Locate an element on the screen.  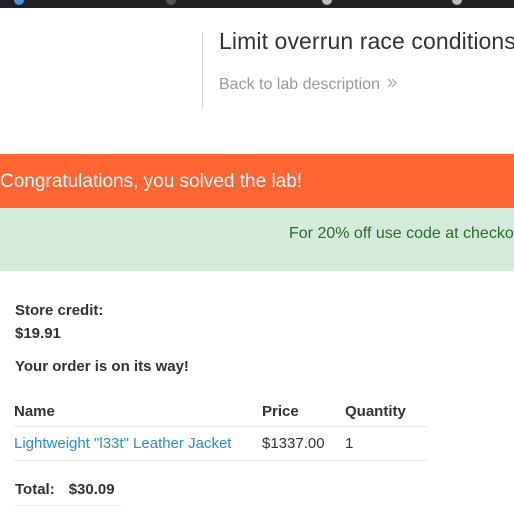
total-label: Total: is located at coordinates (35, 489).